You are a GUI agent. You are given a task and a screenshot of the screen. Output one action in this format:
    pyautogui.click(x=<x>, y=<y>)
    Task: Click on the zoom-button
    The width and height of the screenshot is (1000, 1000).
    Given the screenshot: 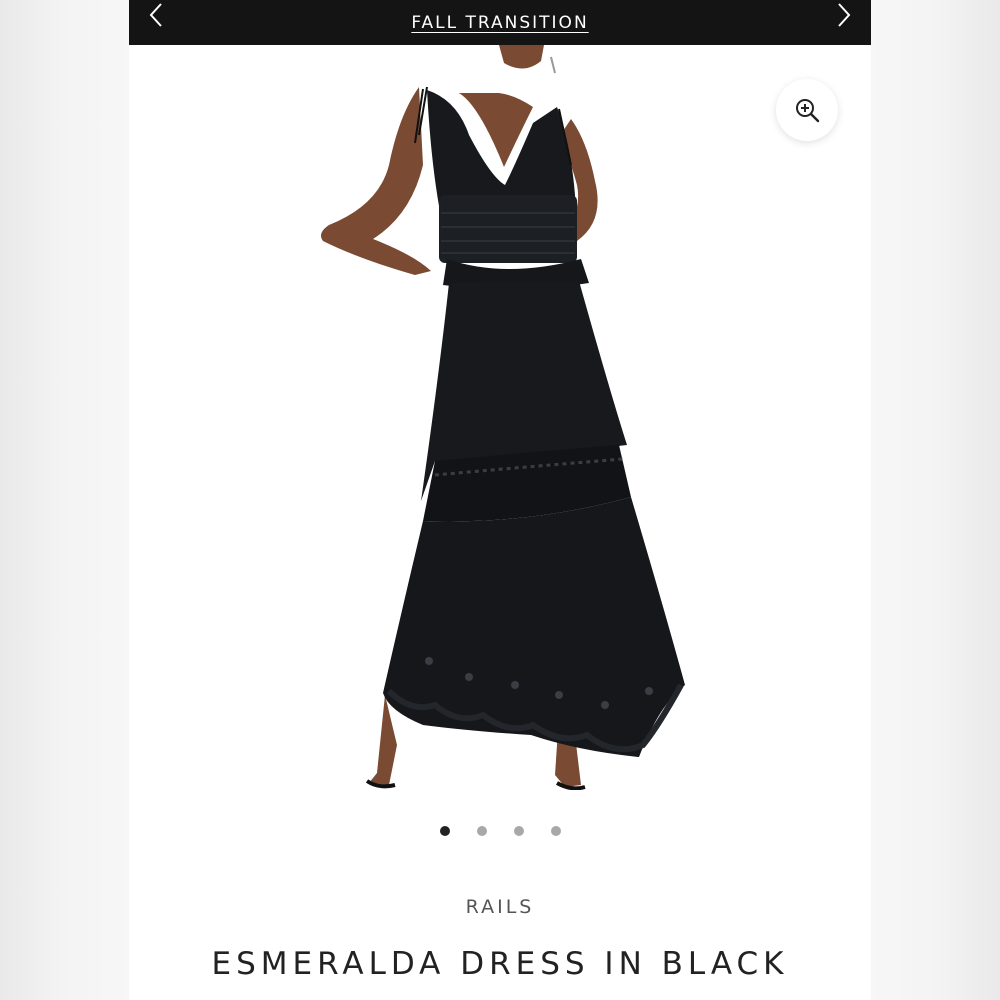 What is the action you would take?
    pyautogui.click(x=807, y=110)
    